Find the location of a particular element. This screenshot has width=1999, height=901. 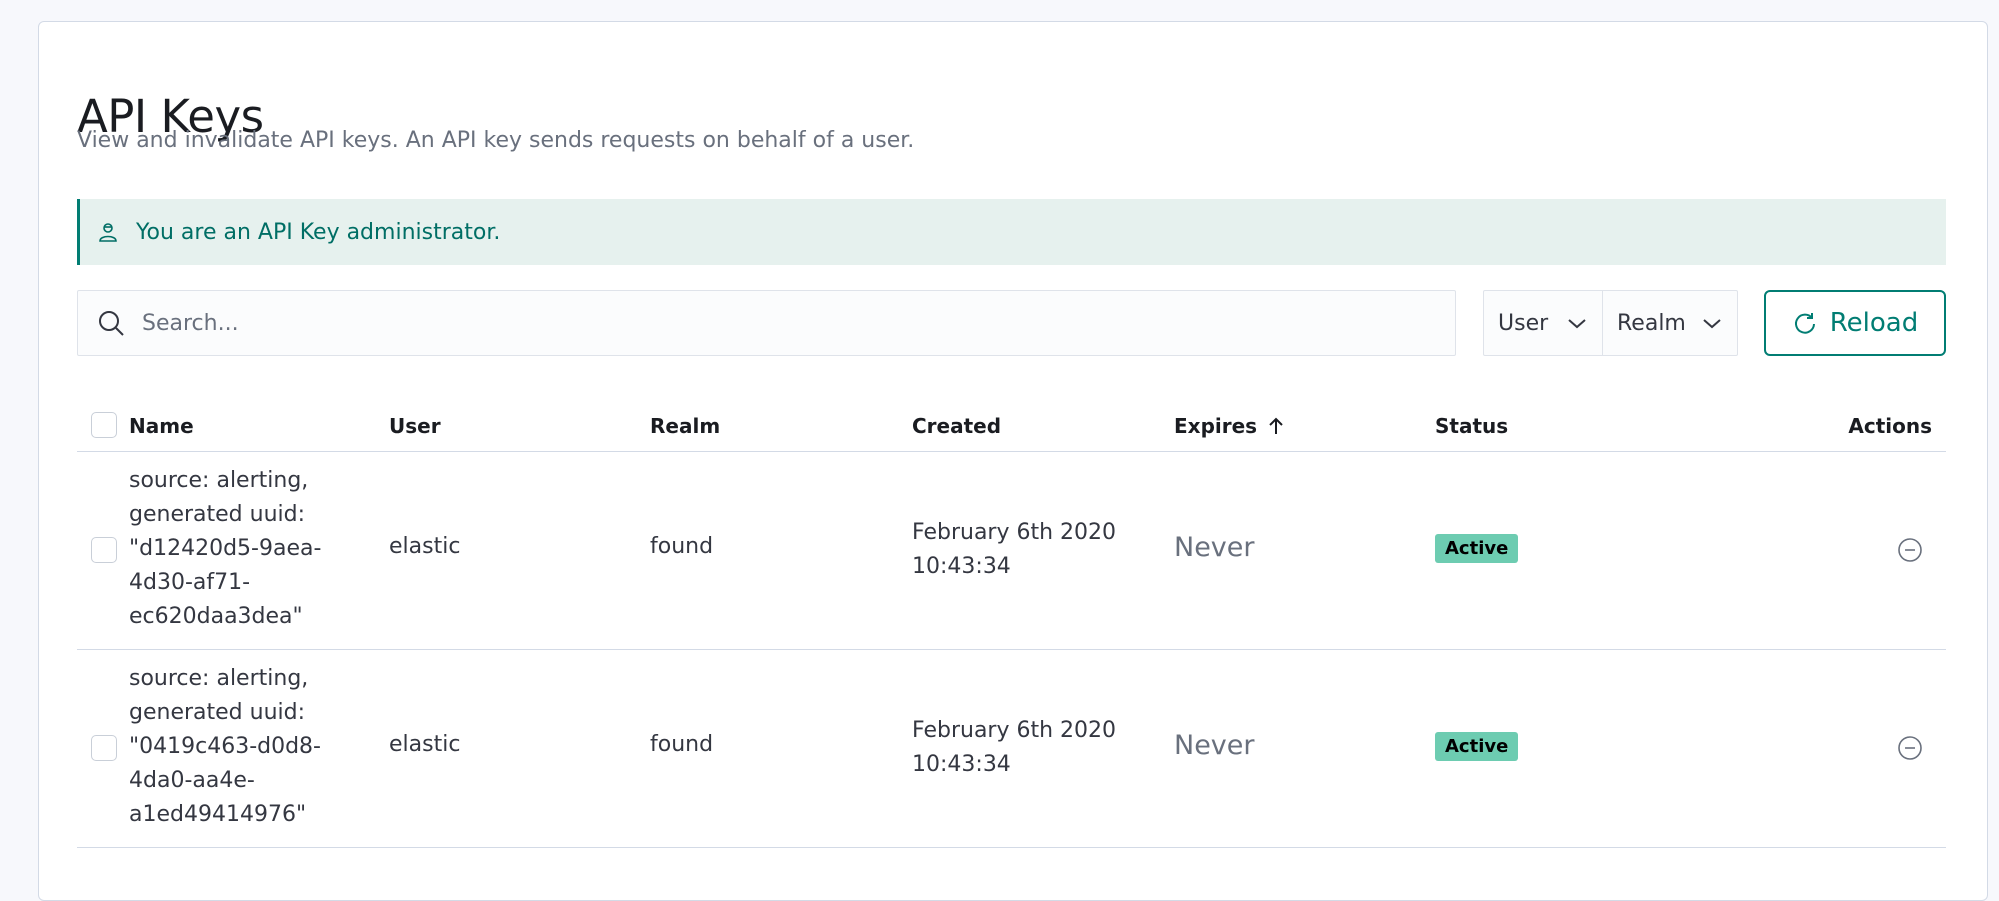

reload-label: Reload is located at coordinates (1874, 323).